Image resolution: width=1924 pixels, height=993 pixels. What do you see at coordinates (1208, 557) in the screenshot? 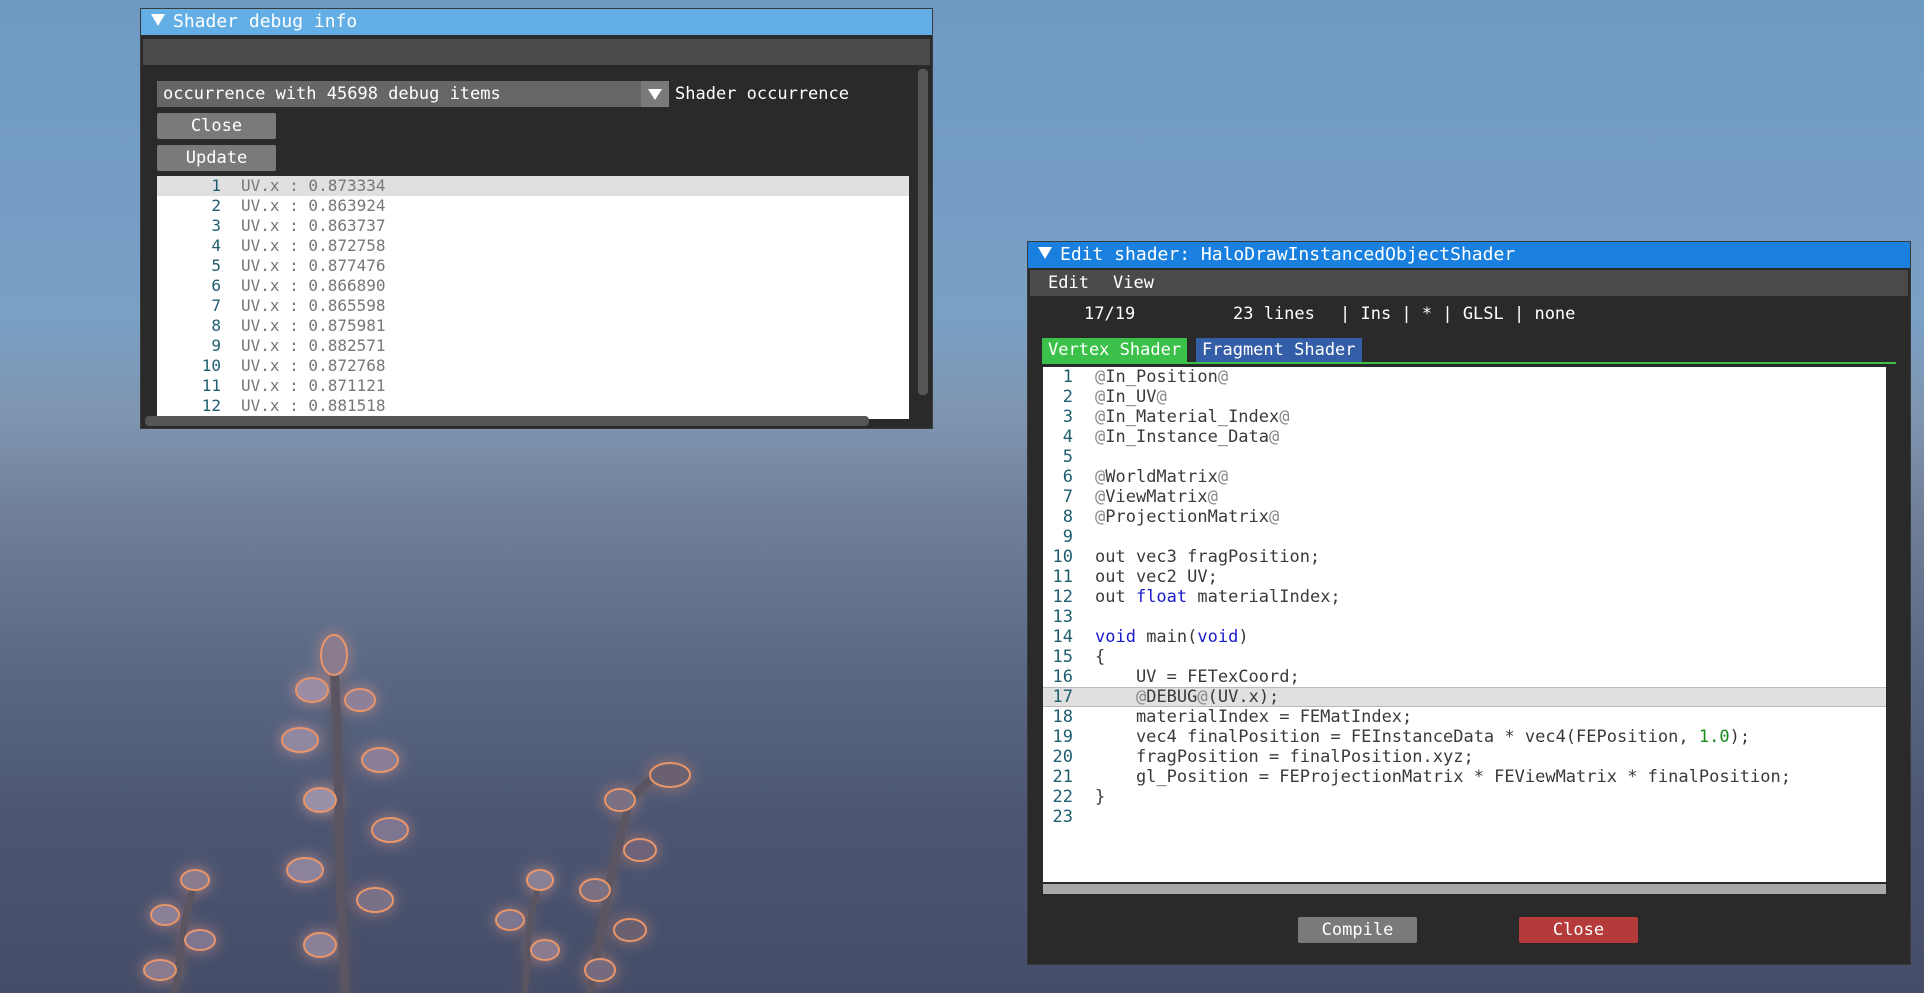
I see `code-text: out vec3 fragPosition;` at bounding box center [1208, 557].